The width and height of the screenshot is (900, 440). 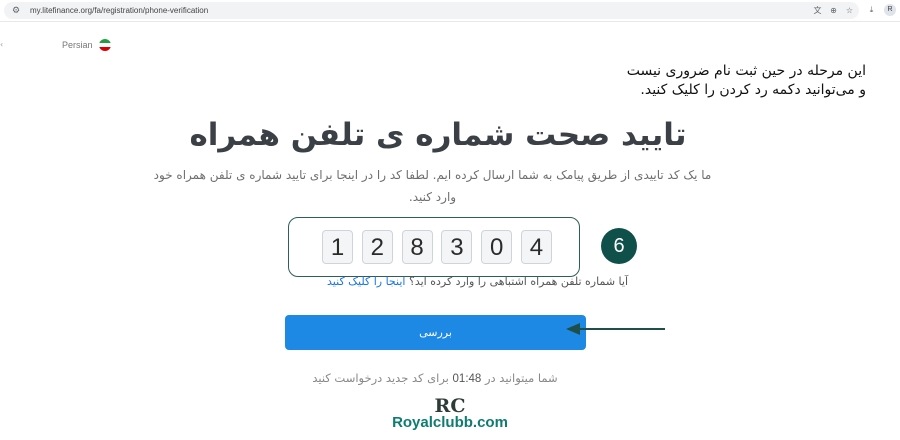 What do you see at coordinates (619, 246) in the screenshot?
I see `step-number-badge: 6` at bounding box center [619, 246].